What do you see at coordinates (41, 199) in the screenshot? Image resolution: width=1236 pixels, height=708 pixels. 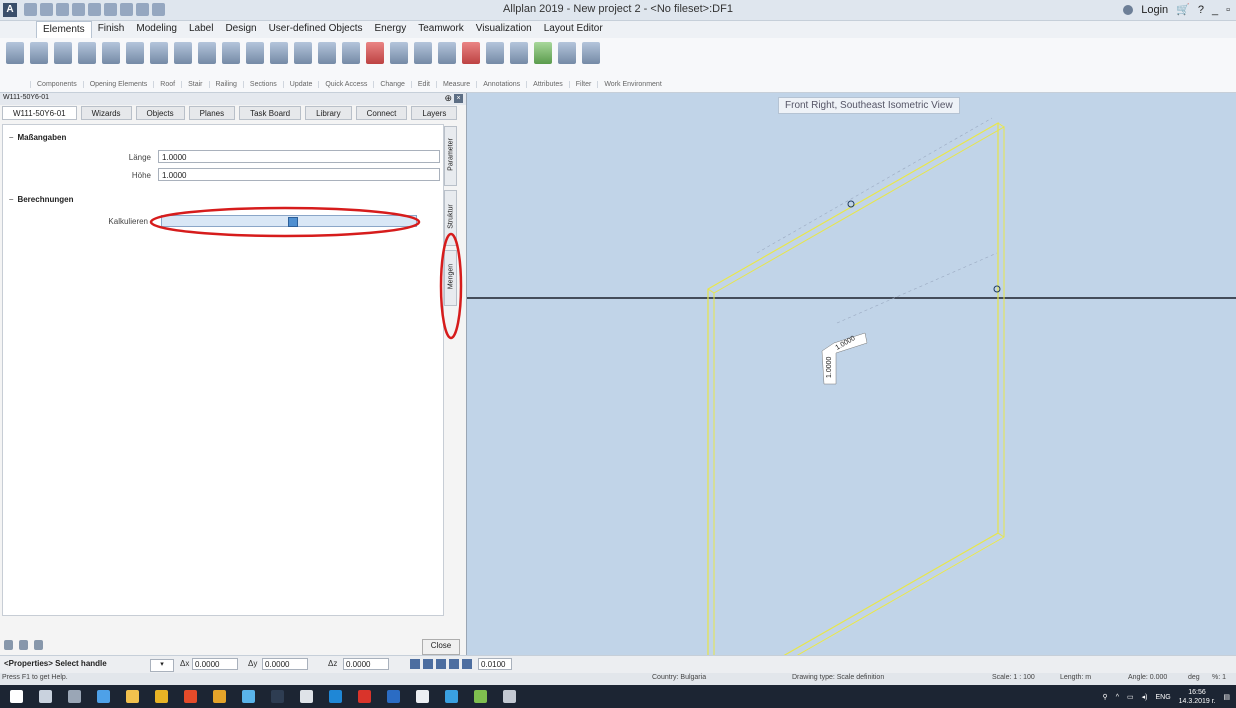 I see `section-calculations: – Berechnungen` at bounding box center [41, 199].